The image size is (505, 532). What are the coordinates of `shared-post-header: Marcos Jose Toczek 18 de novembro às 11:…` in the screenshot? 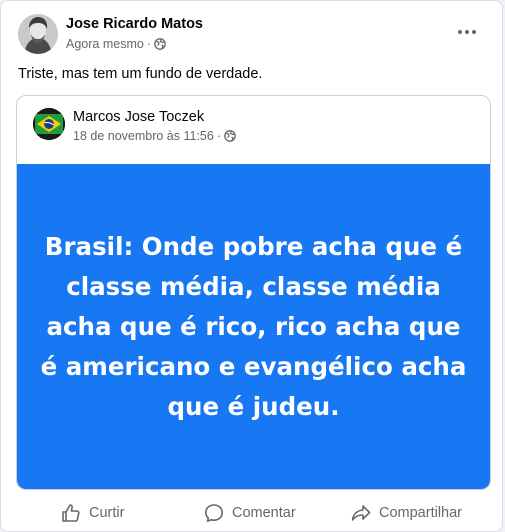 It's located at (253, 128).